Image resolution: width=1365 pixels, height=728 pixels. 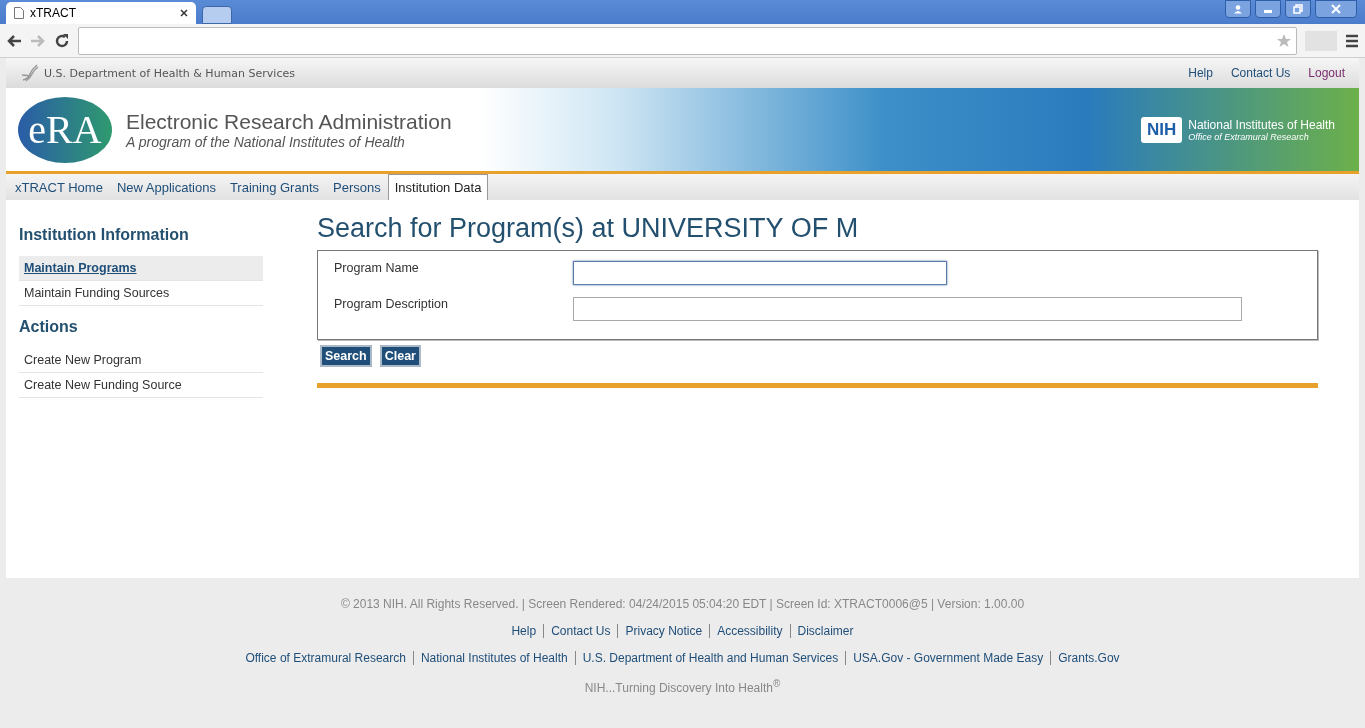 I want to click on user-icon, so click(x=1238, y=9).